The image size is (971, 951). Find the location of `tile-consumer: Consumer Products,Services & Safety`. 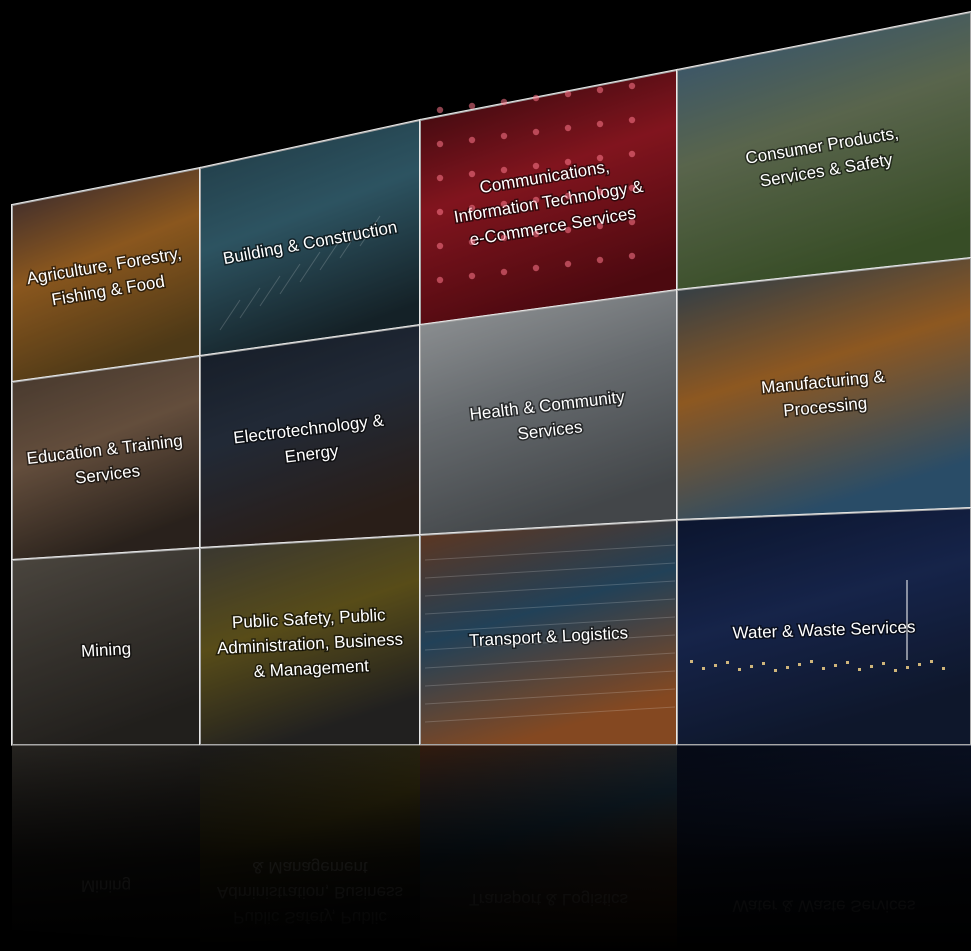

tile-consumer: Consumer Products,Services & Safety is located at coordinates (823, 151).